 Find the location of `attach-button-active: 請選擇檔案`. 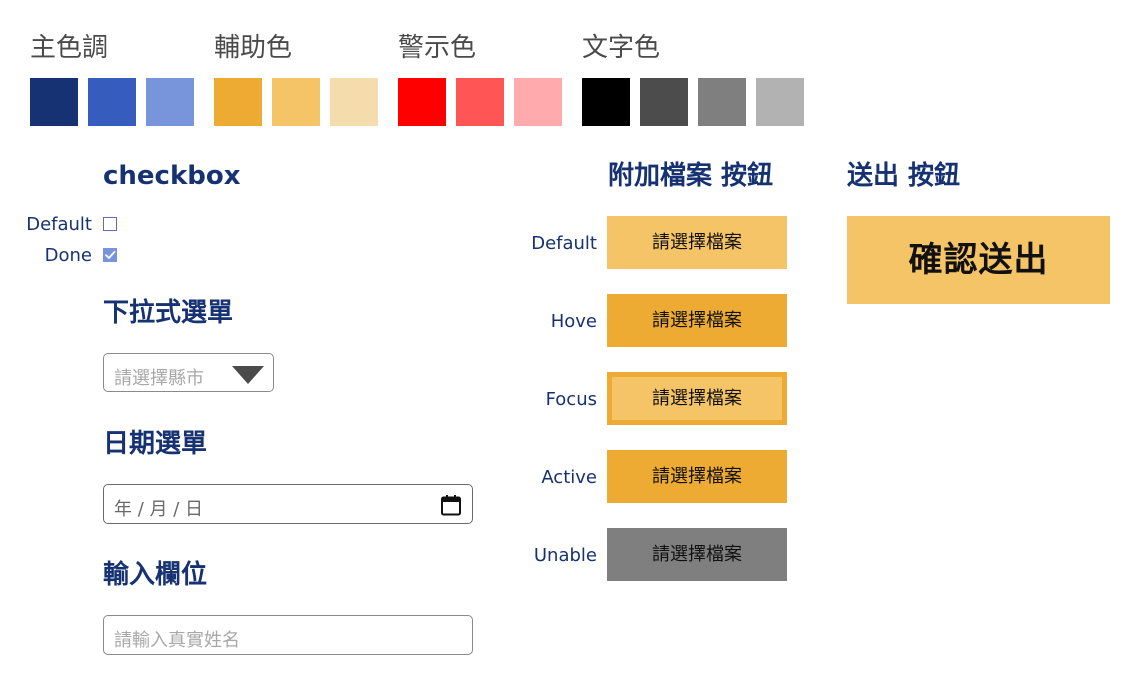

attach-button-active: 請選擇檔案 is located at coordinates (697, 476).